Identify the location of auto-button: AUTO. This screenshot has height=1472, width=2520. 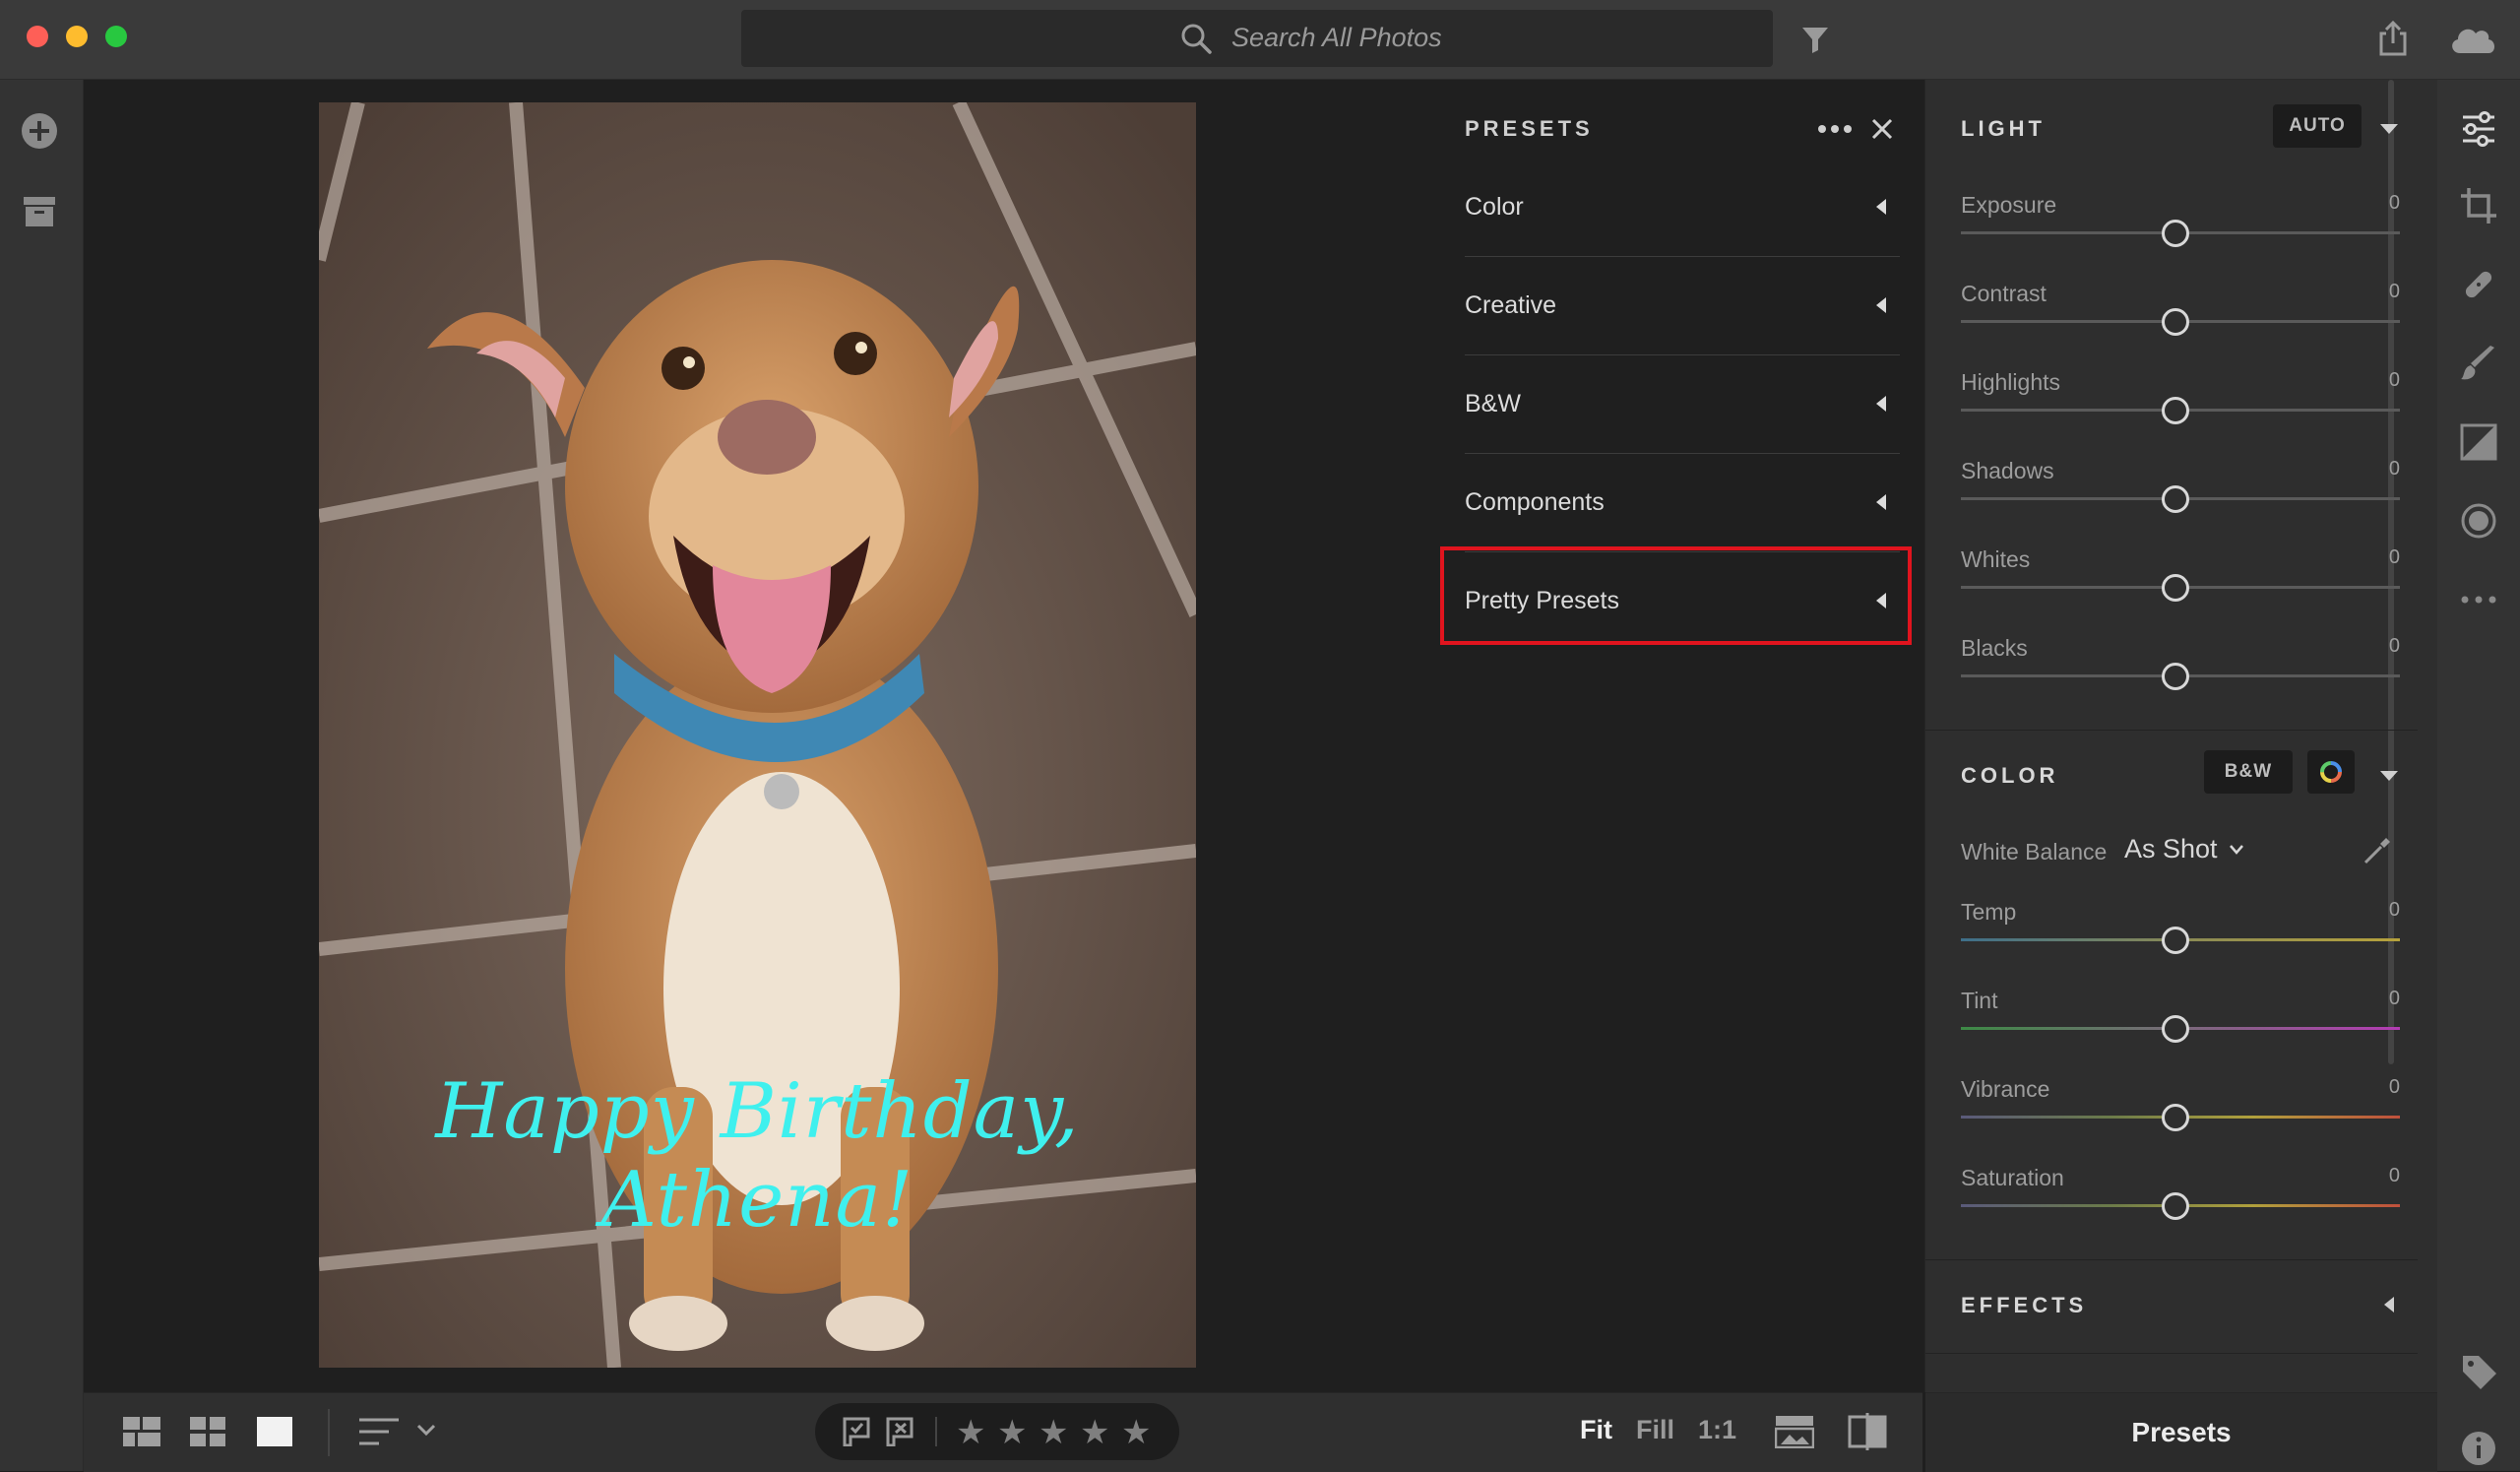
(2317, 126).